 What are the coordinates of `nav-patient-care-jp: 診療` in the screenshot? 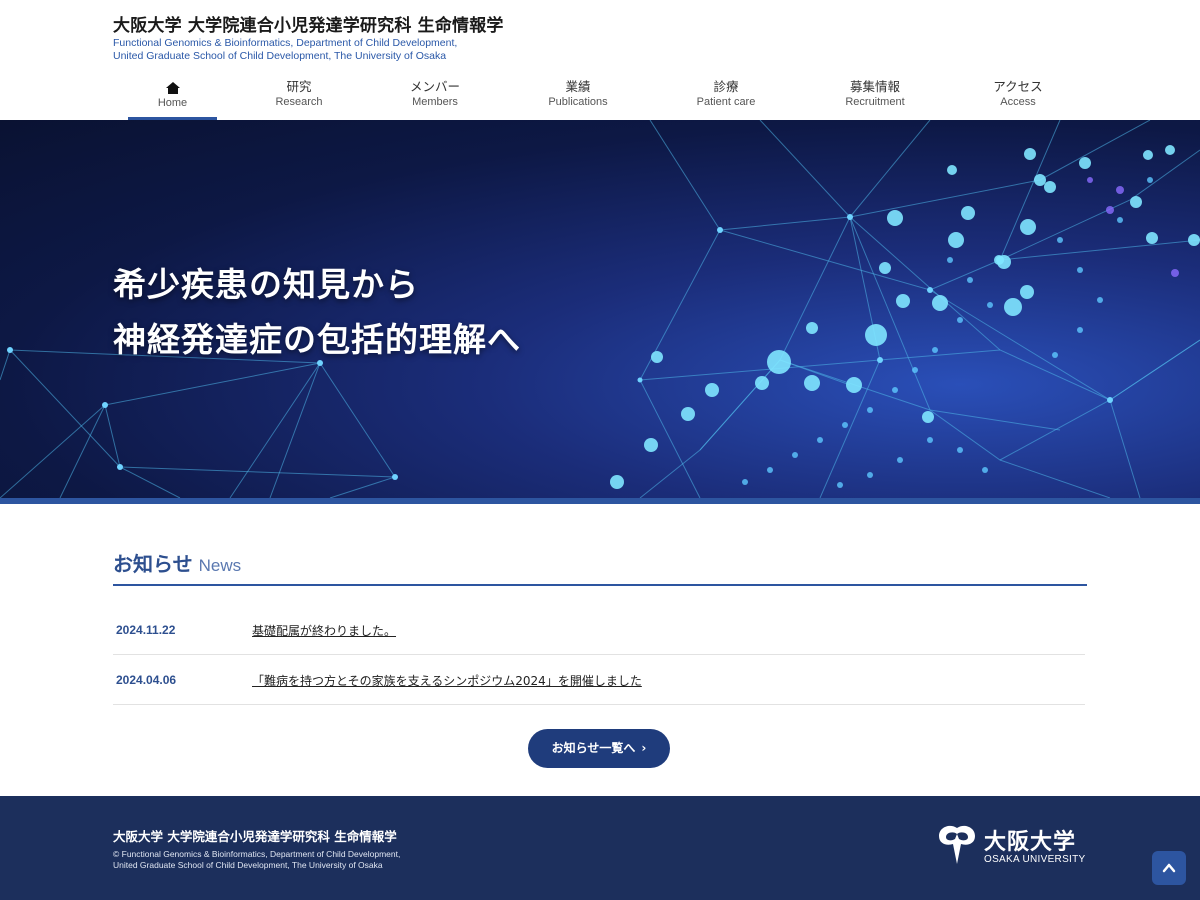 It's located at (726, 86).